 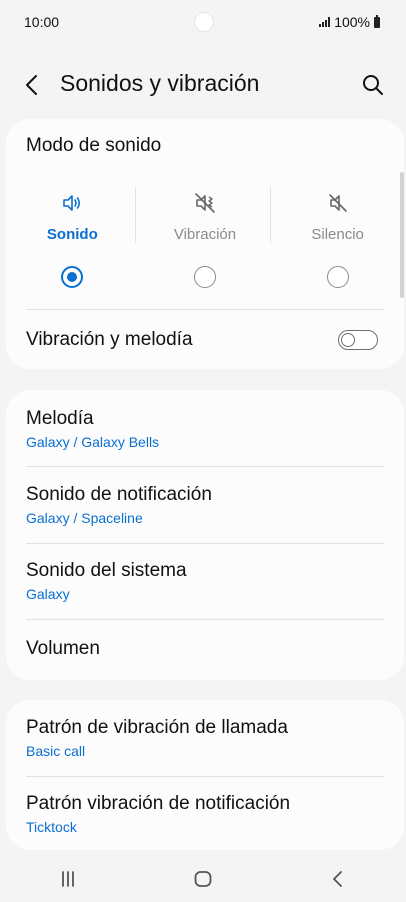 I want to click on mode-option-mute: Silencio, so click(x=337, y=215).